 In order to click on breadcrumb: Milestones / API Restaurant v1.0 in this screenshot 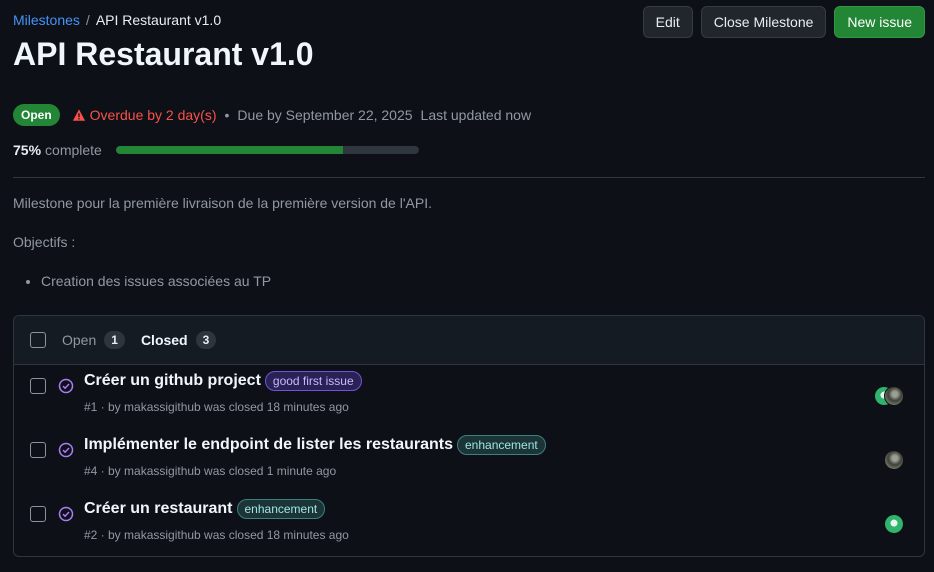, I will do `click(117, 20)`.